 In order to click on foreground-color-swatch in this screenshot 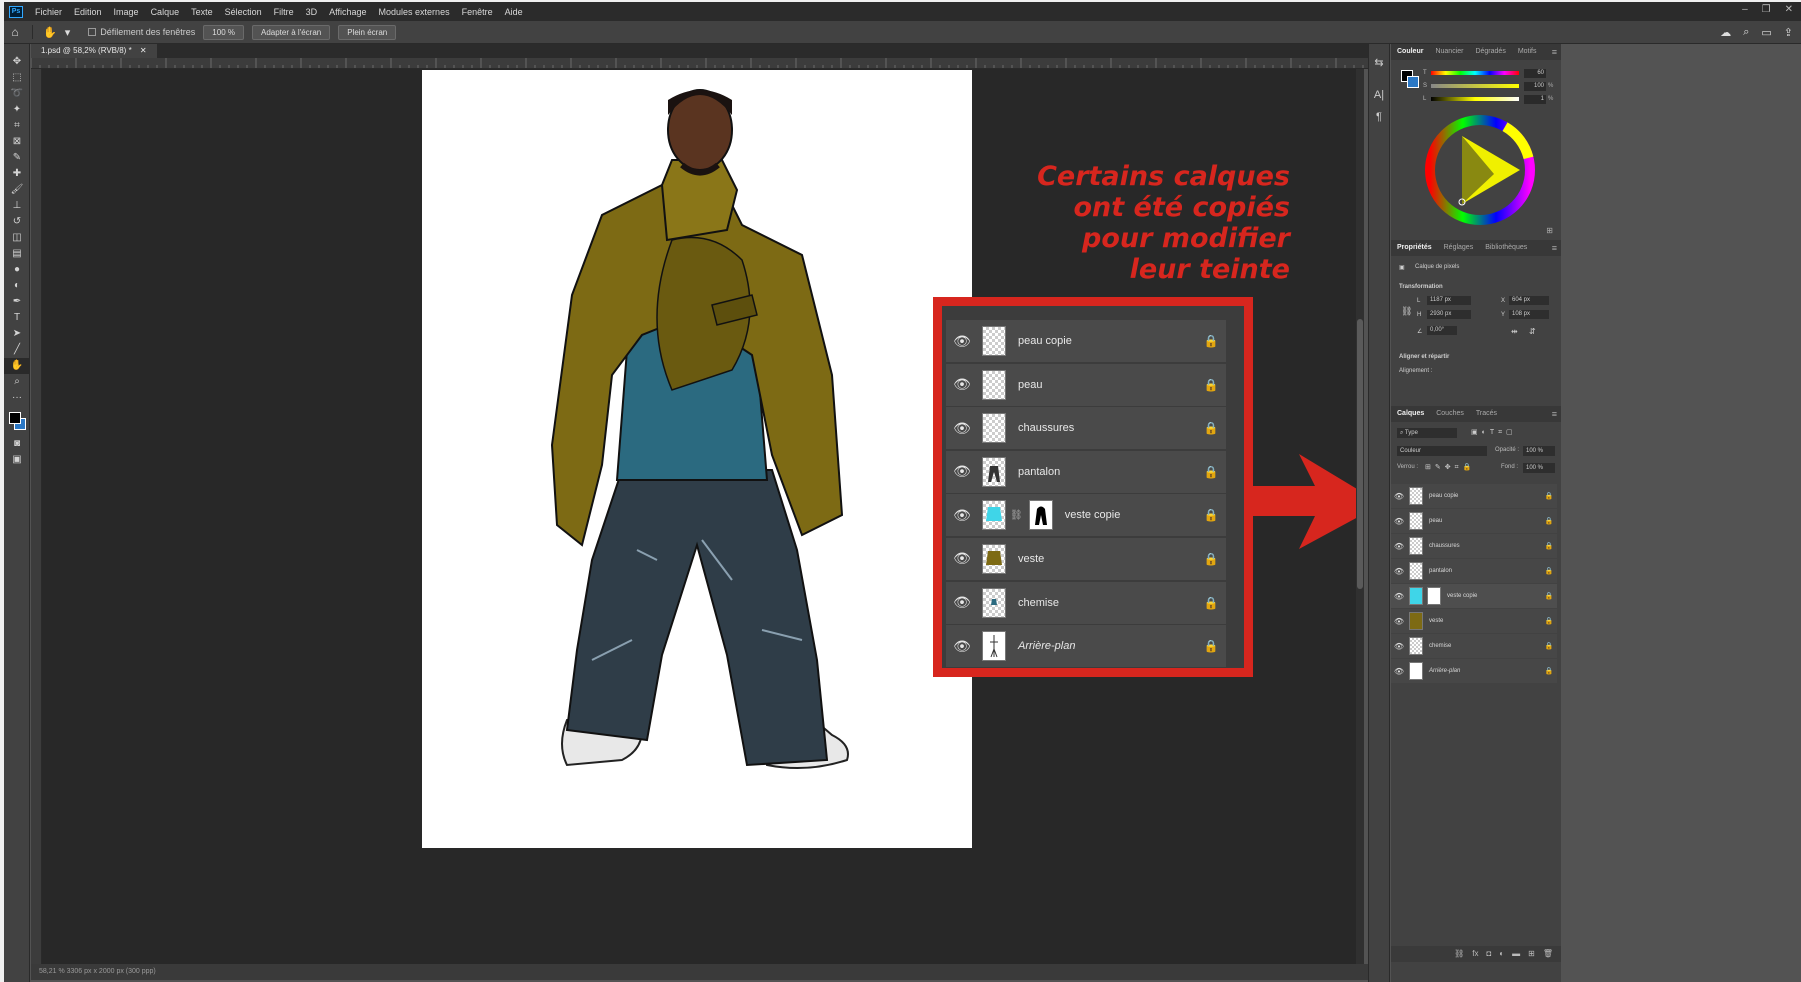, I will do `click(15, 418)`.